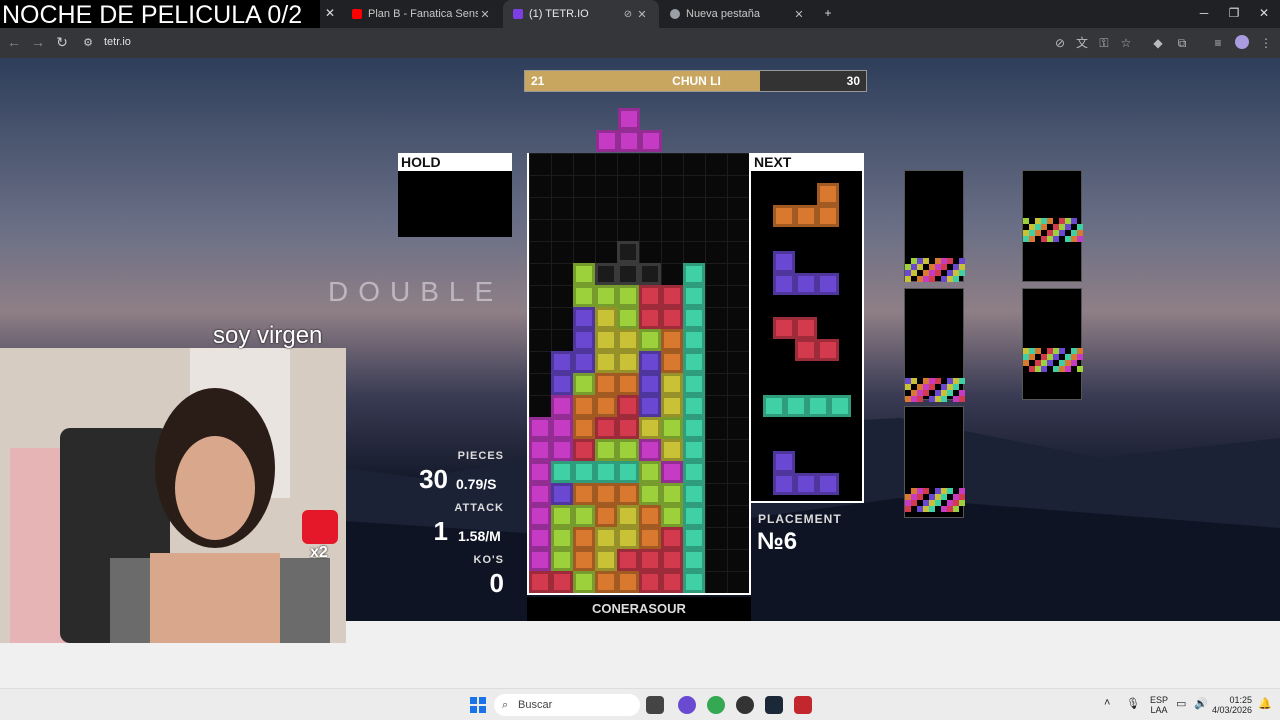 Image resolution: width=1280 pixels, height=720 pixels. I want to click on volume-icon: 🔊, so click(1201, 703).